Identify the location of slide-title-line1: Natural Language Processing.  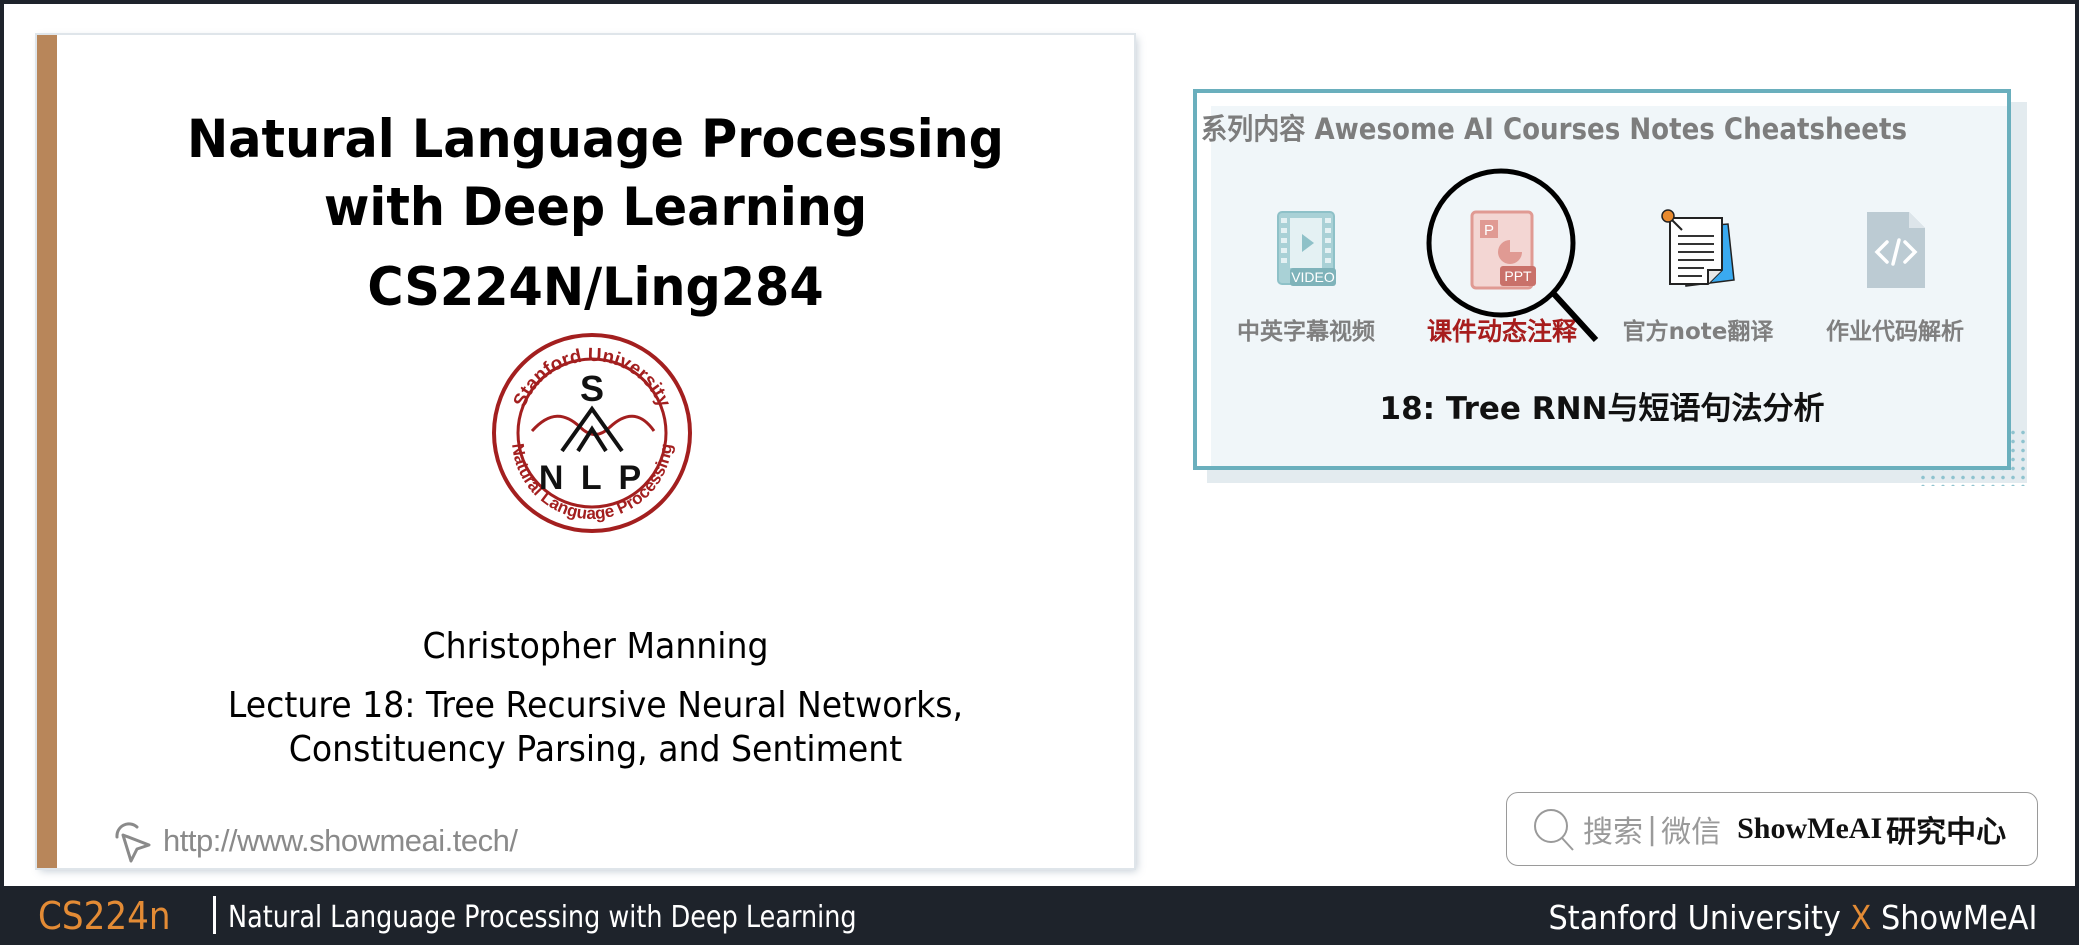
(595, 139).